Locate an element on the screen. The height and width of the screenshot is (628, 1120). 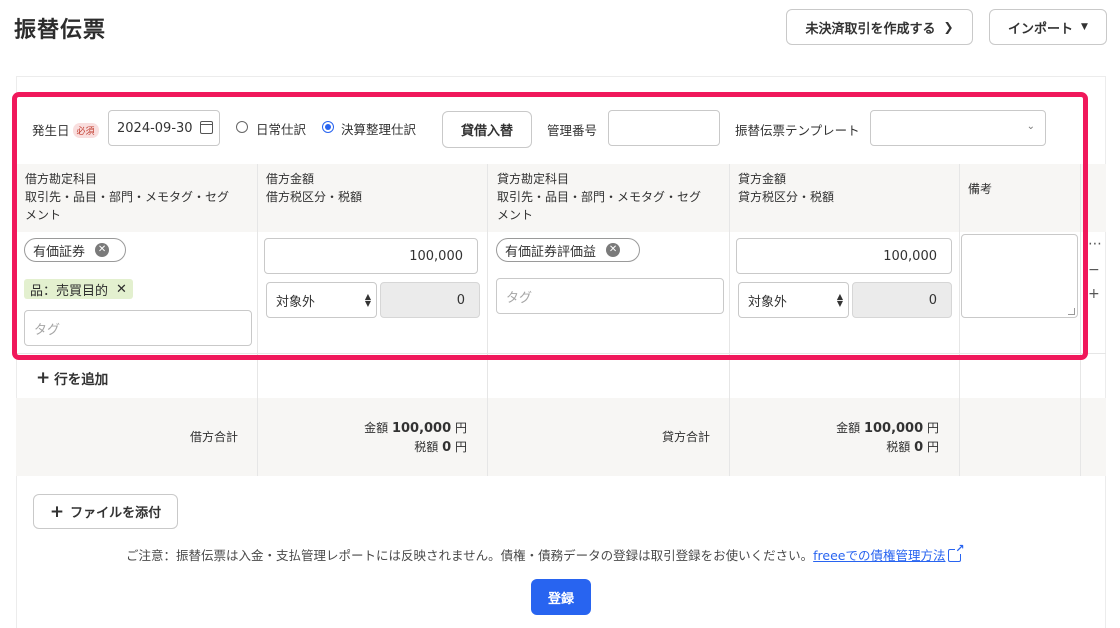
totals-row is located at coordinates (561, 437).